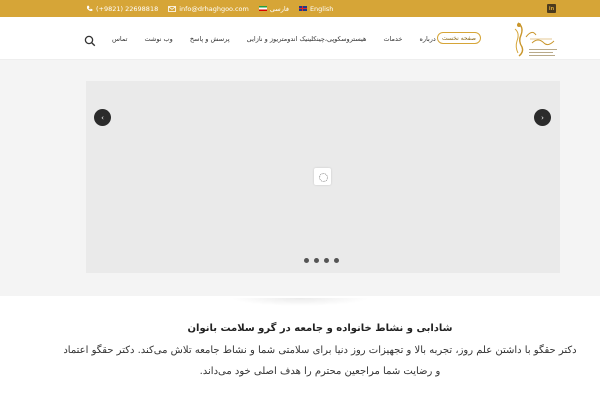  I want to click on nav-item-about: درباره, so click(427, 39).